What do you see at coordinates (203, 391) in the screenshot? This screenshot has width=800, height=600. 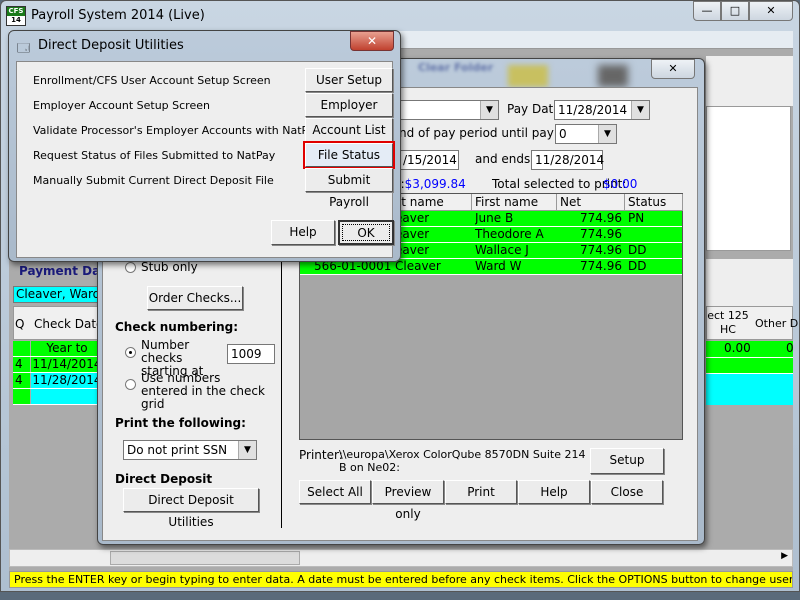 I see `use-grid-numbers-label: Use numbers entered in the check grid` at bounding box center [203, 391].